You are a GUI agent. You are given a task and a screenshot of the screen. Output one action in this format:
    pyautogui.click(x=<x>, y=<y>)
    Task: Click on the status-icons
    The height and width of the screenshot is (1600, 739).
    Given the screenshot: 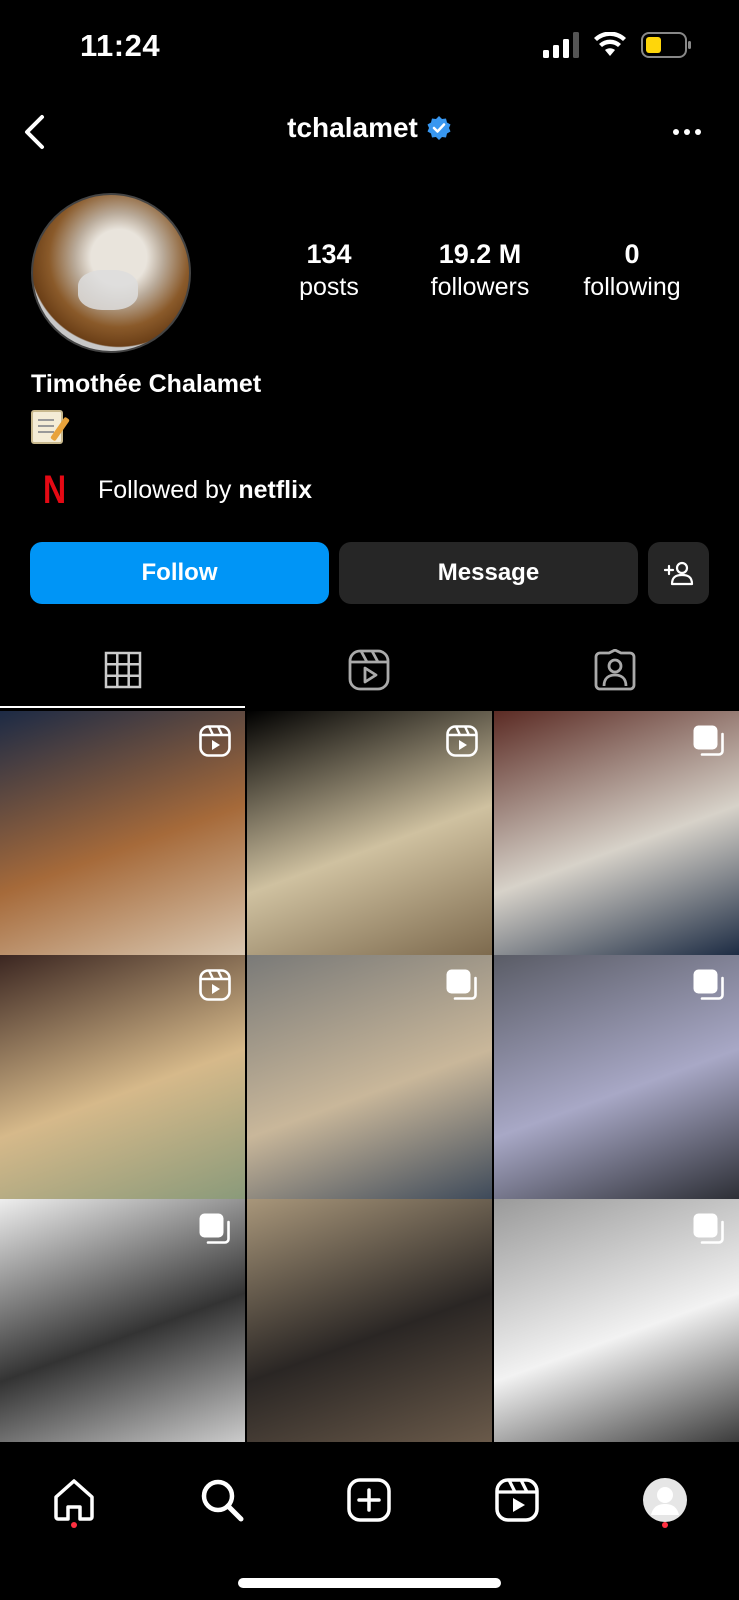 What is the action you would take?
    pyautogui.click(x=618, y=45)
    